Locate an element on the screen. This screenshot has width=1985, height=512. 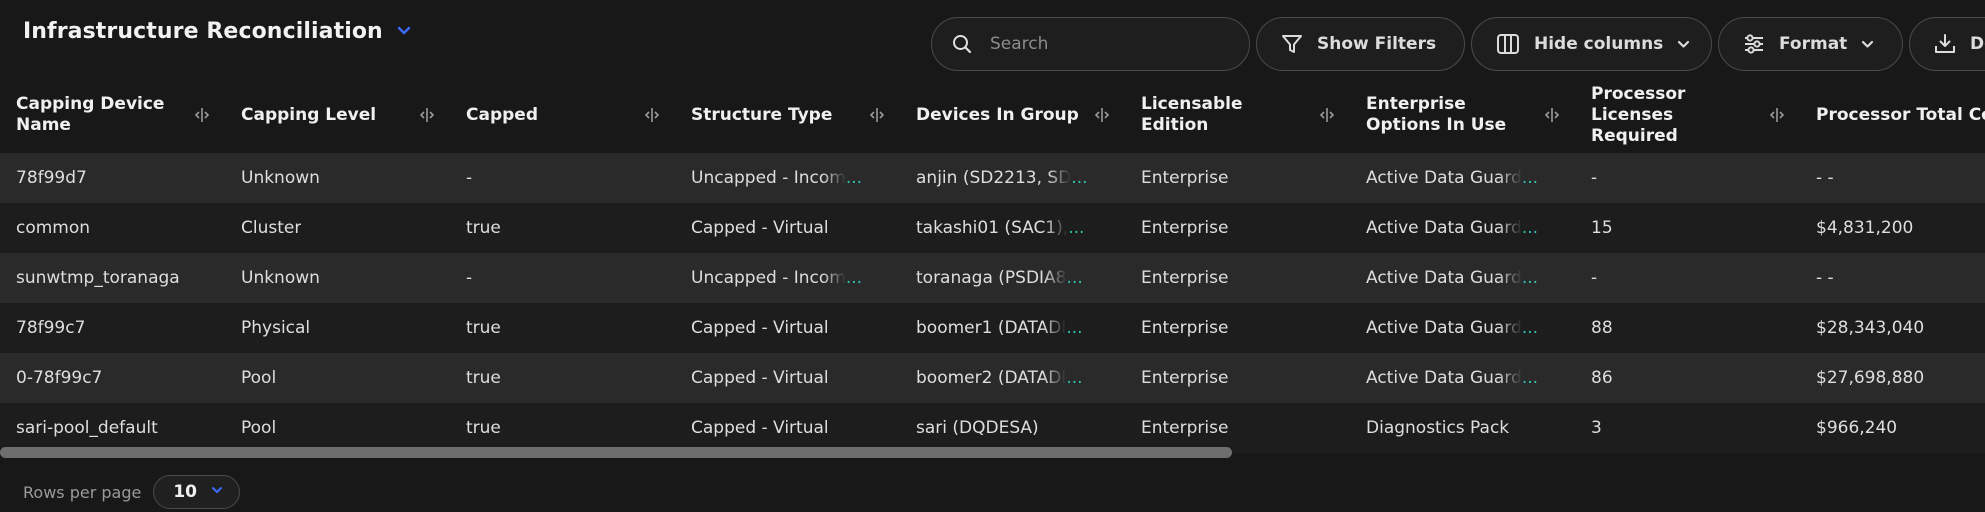
column-header: Processor Total Cost is located at coordinates (1892, 115).